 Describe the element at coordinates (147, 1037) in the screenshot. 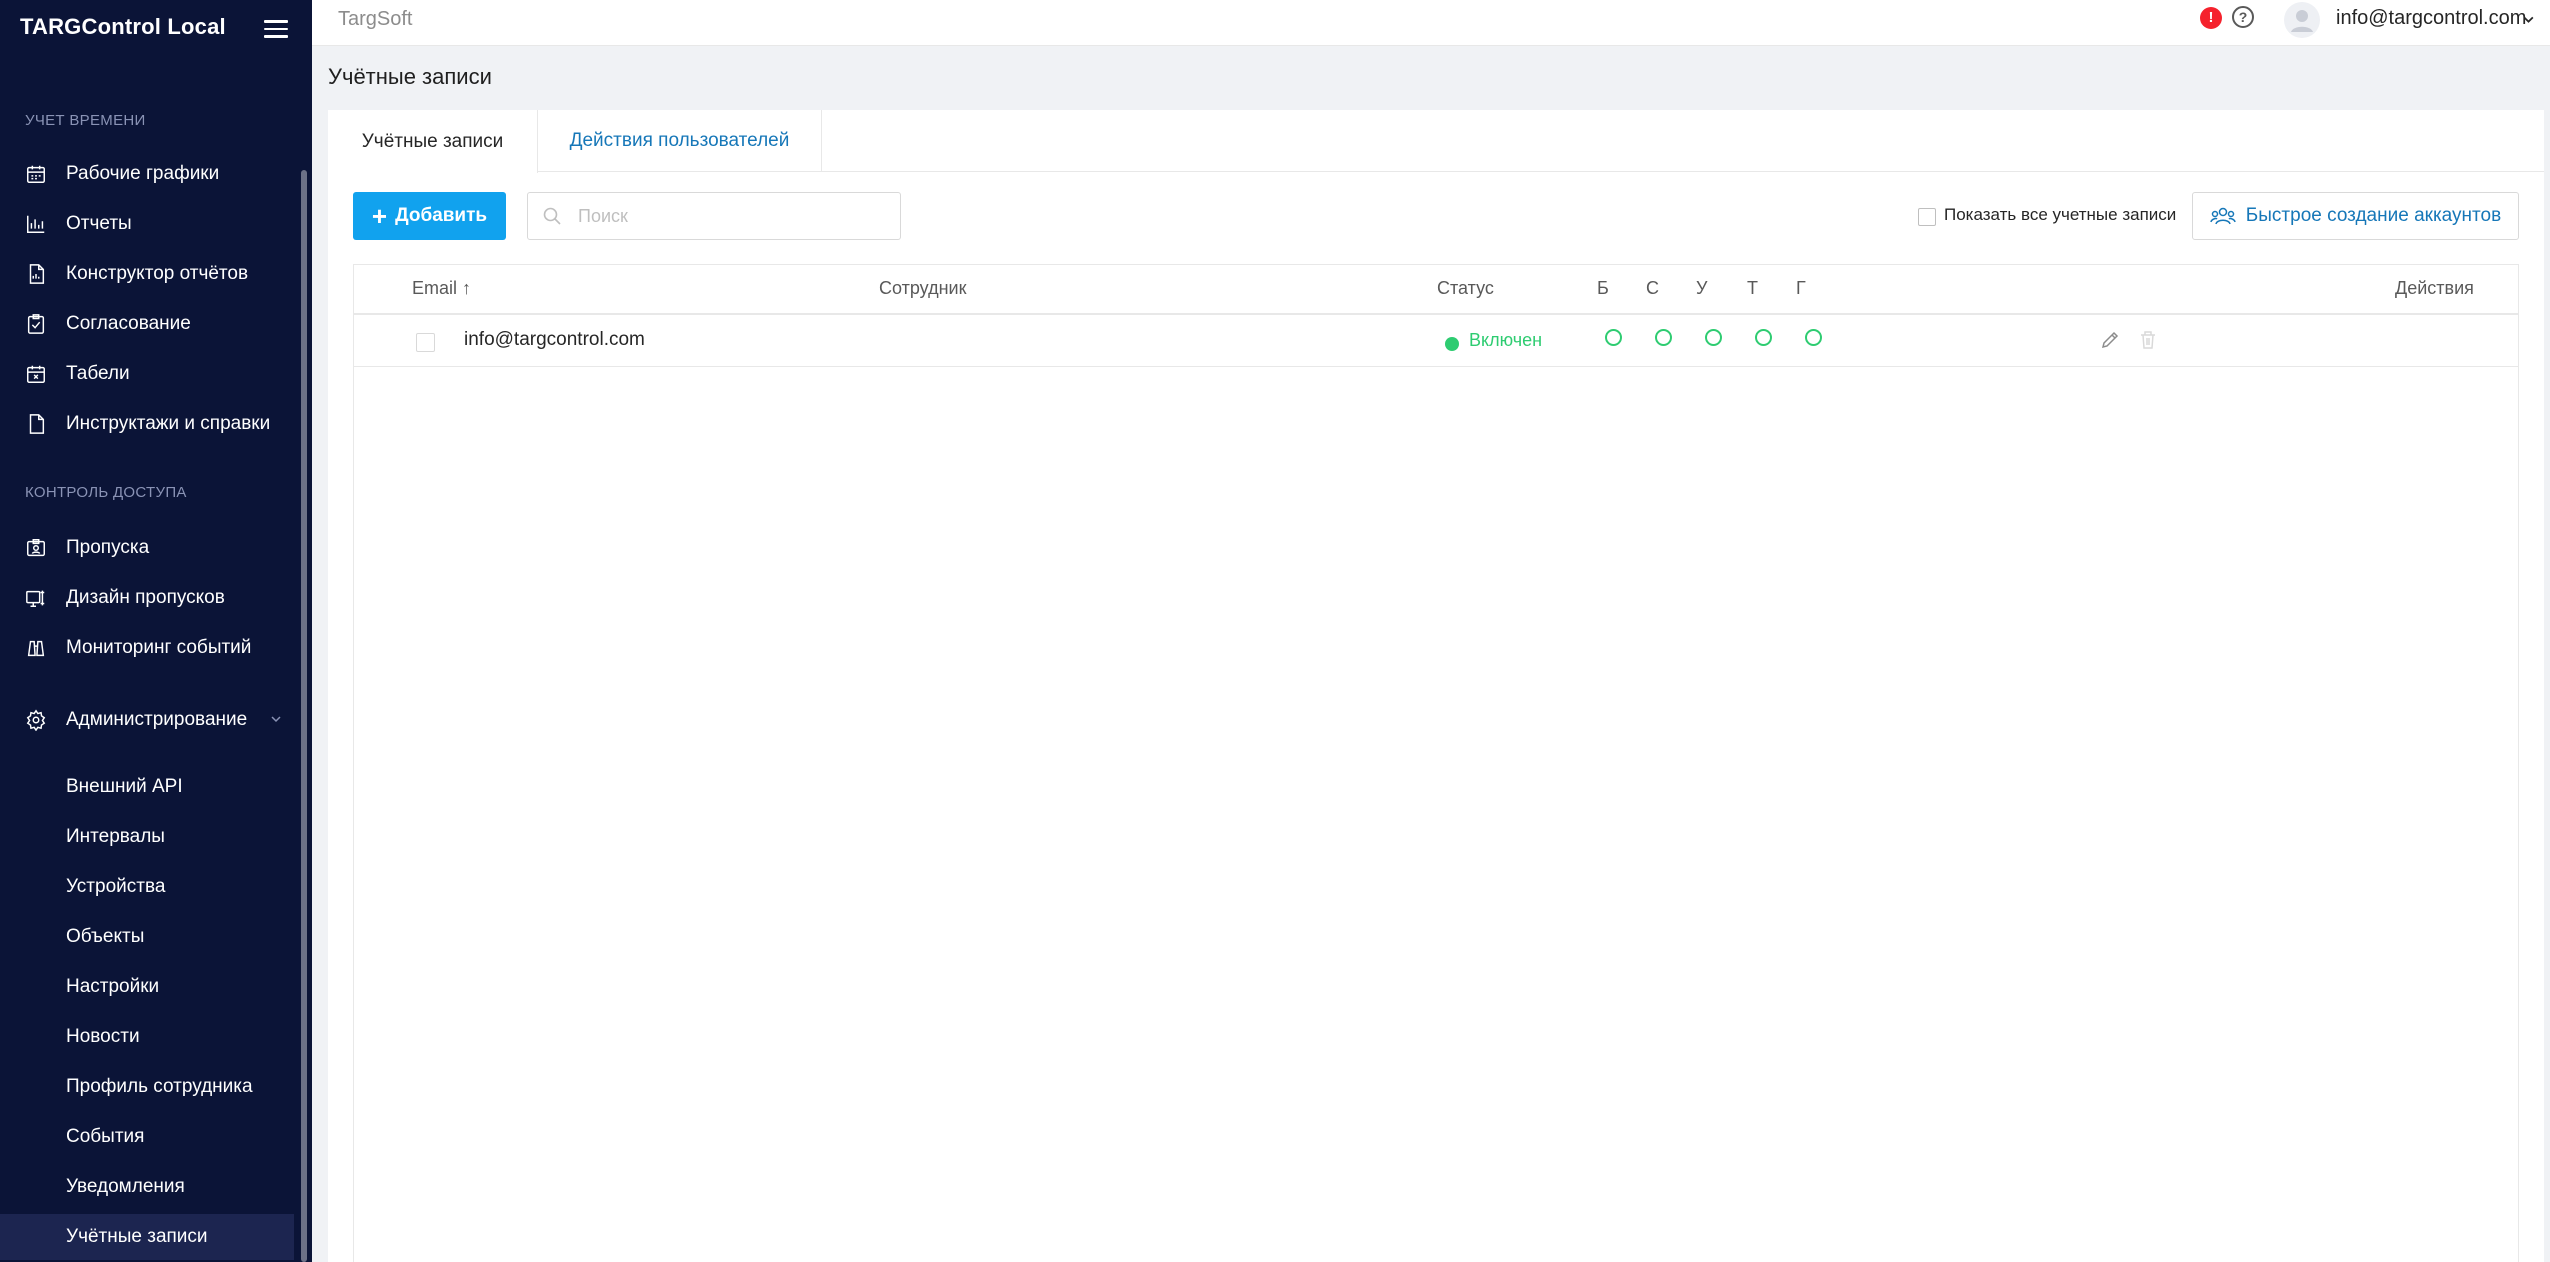

I see `sidebar-item-news: Новости` at that location.